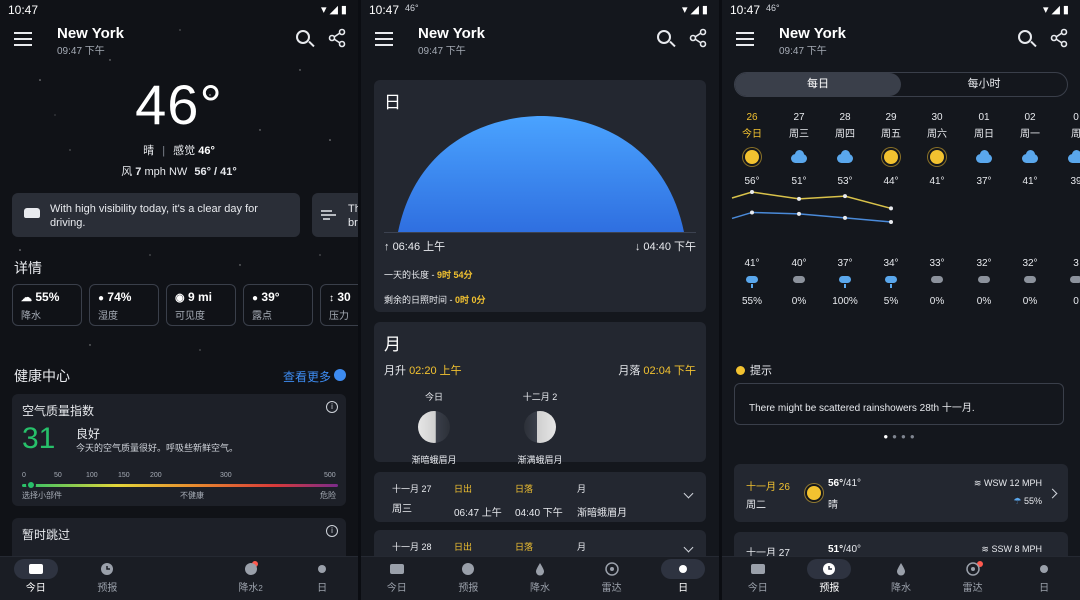 This screenshot has width=1080, height=600. I want to click on wind-icon: ≋, so click(985, 549).